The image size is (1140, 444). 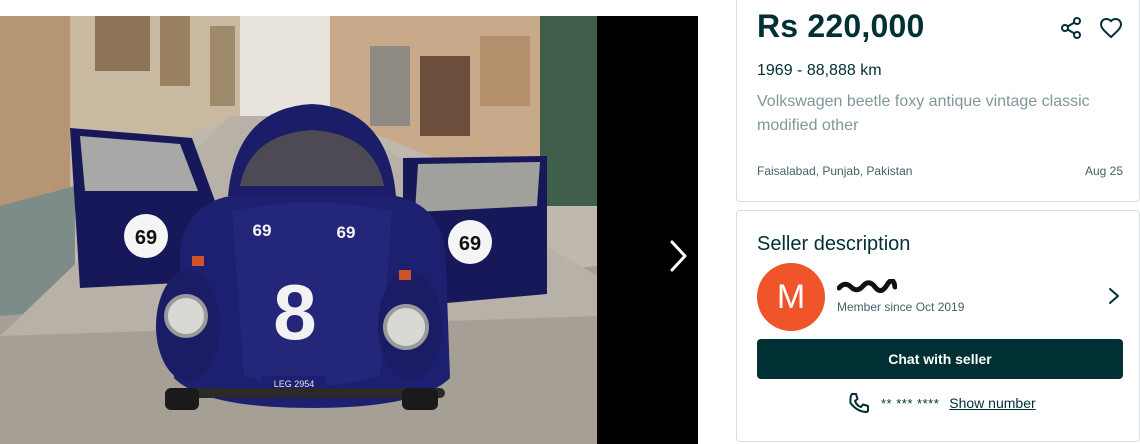 I want to click on member-since: Member since Oct 2019, so click(x=901, y=307).